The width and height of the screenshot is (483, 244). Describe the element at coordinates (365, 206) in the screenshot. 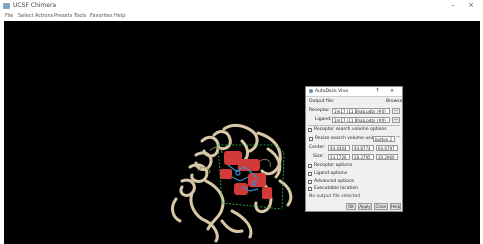

I see `apply-button: Apply` at that location.